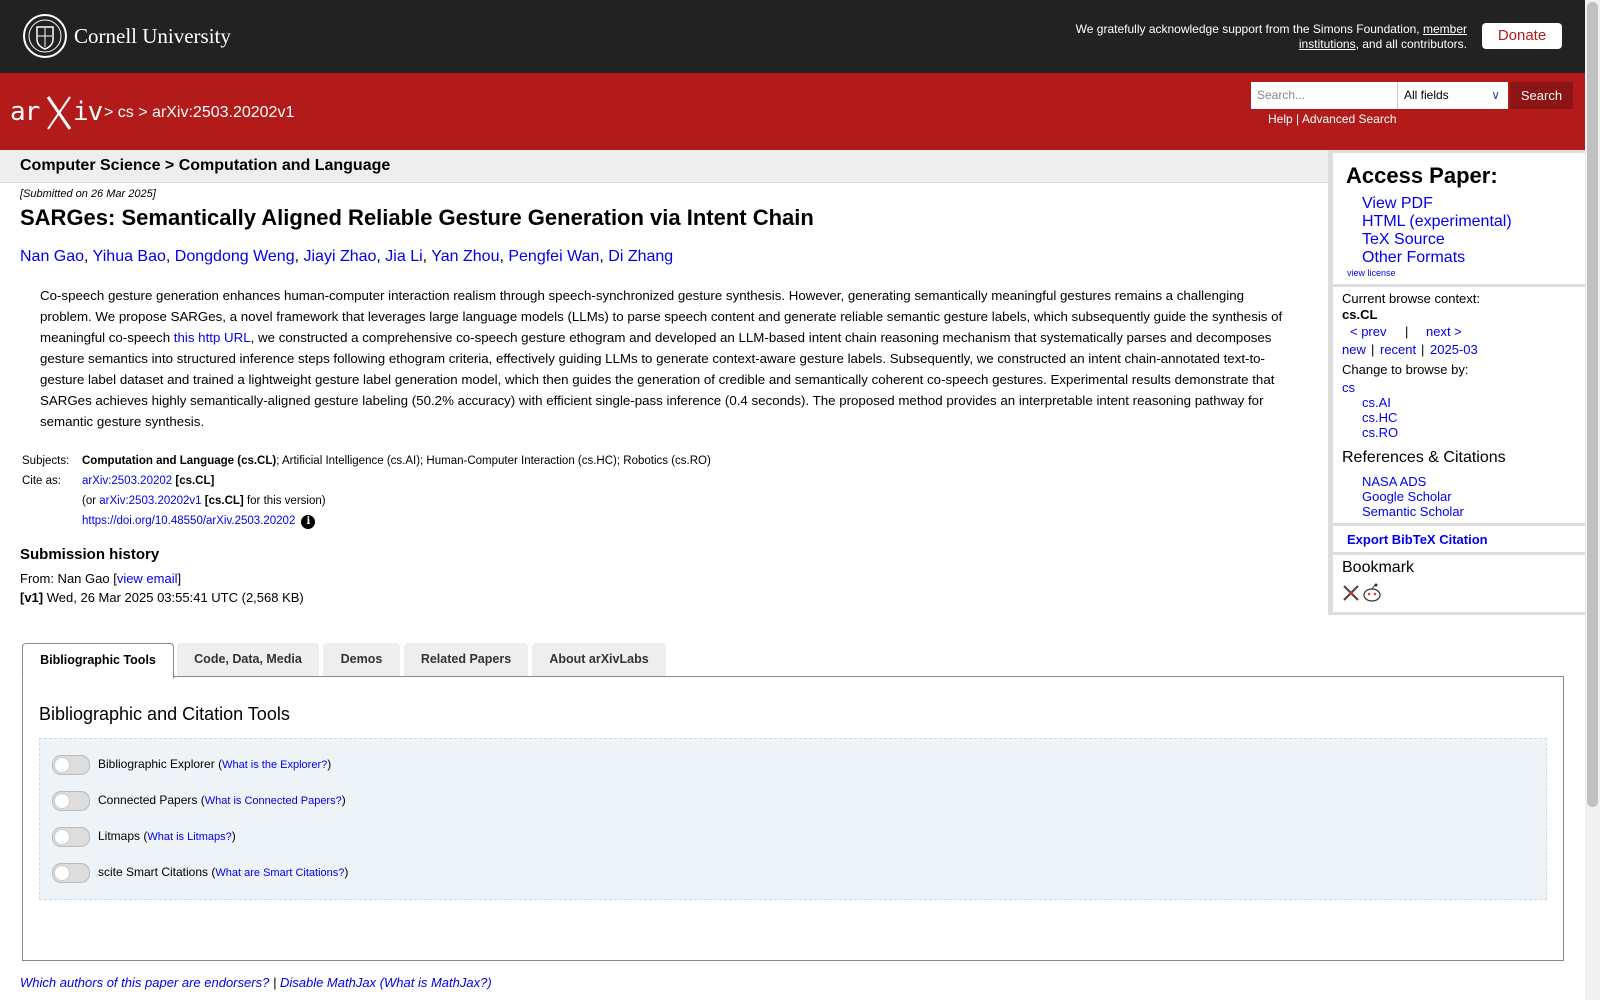 The width and height of the screenshot is (1600, 1000). I want to click on tab-about-arxivlabs: About arXivLabs, so click(599, 659).